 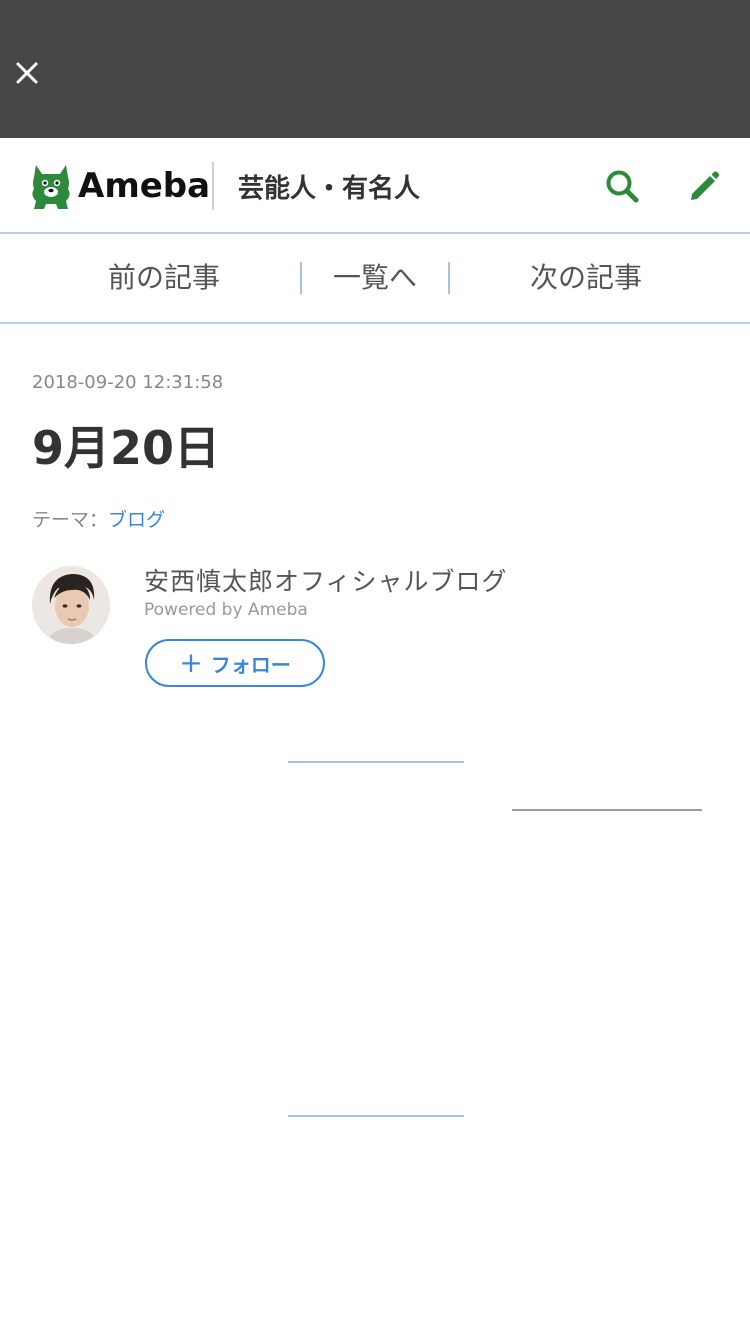 What do you see at coordinates (164, 278) in the screenshot?
I see `prev-article-link: 前の記事` at bounding box center [164, 278].